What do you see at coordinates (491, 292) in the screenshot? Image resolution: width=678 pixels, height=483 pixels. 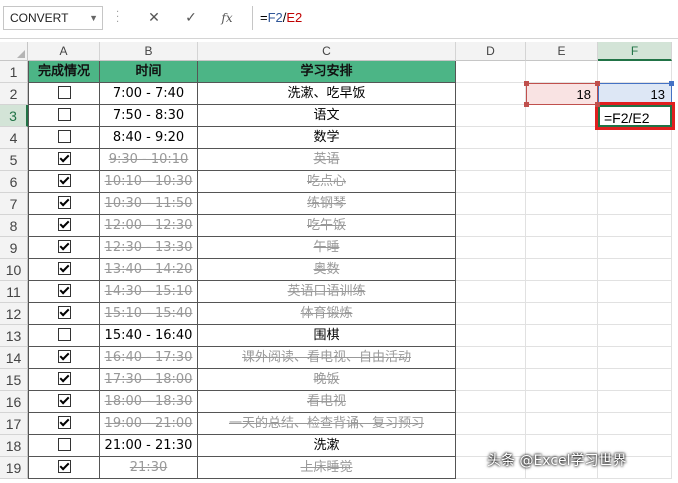 I see `cell-d11` at bounding box center [491, 292].